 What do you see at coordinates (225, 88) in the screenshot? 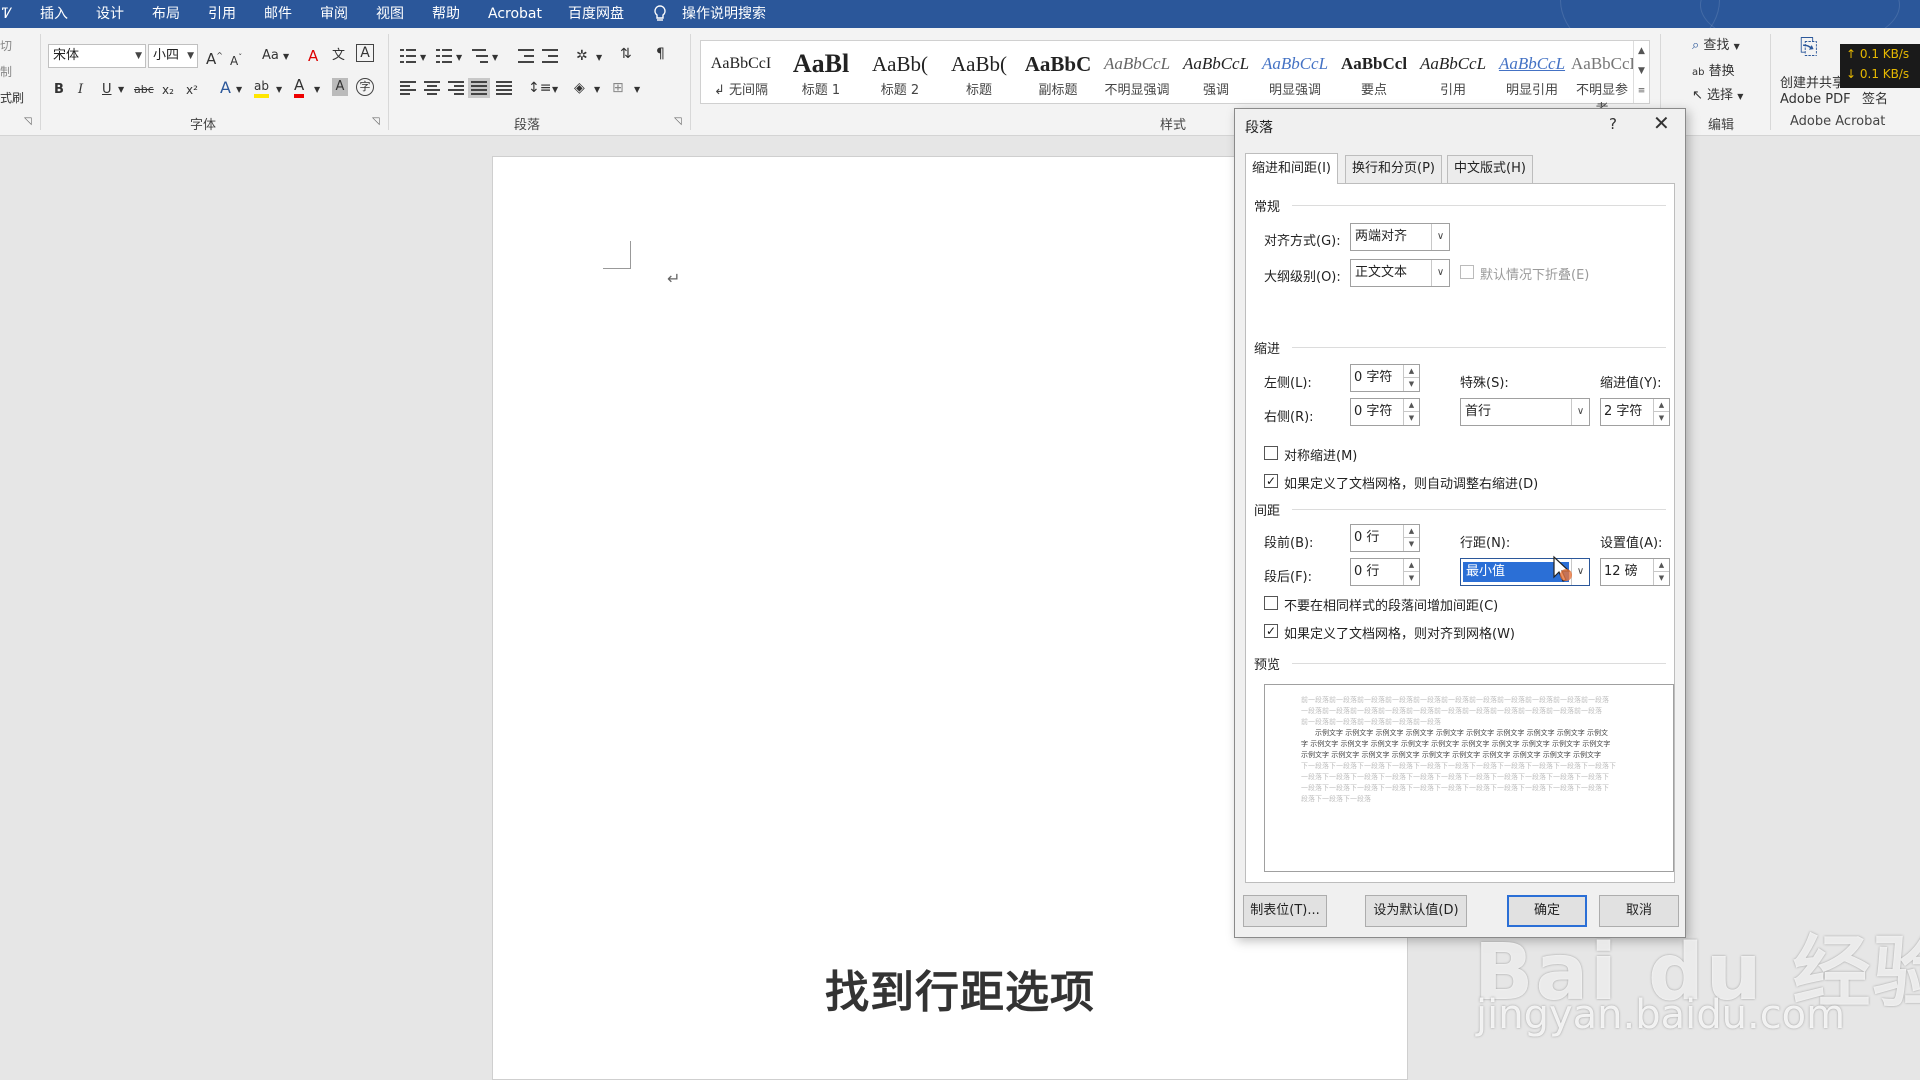
I see `text-effects-icon: A` at bounding box center [225, 88].